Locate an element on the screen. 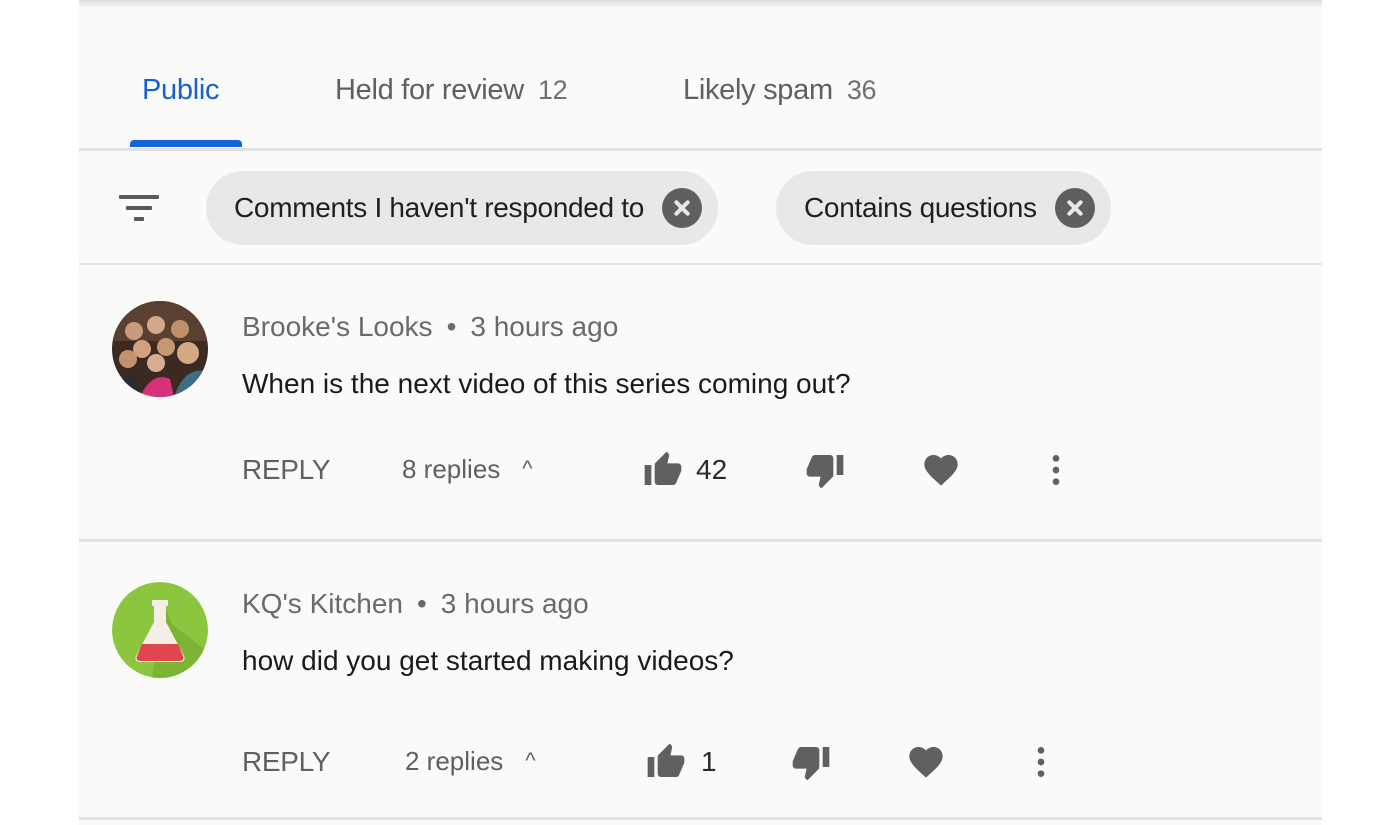  comment-tabs: Public Held for review 12 Likely spam 36 is located at coordinates (700, 104).